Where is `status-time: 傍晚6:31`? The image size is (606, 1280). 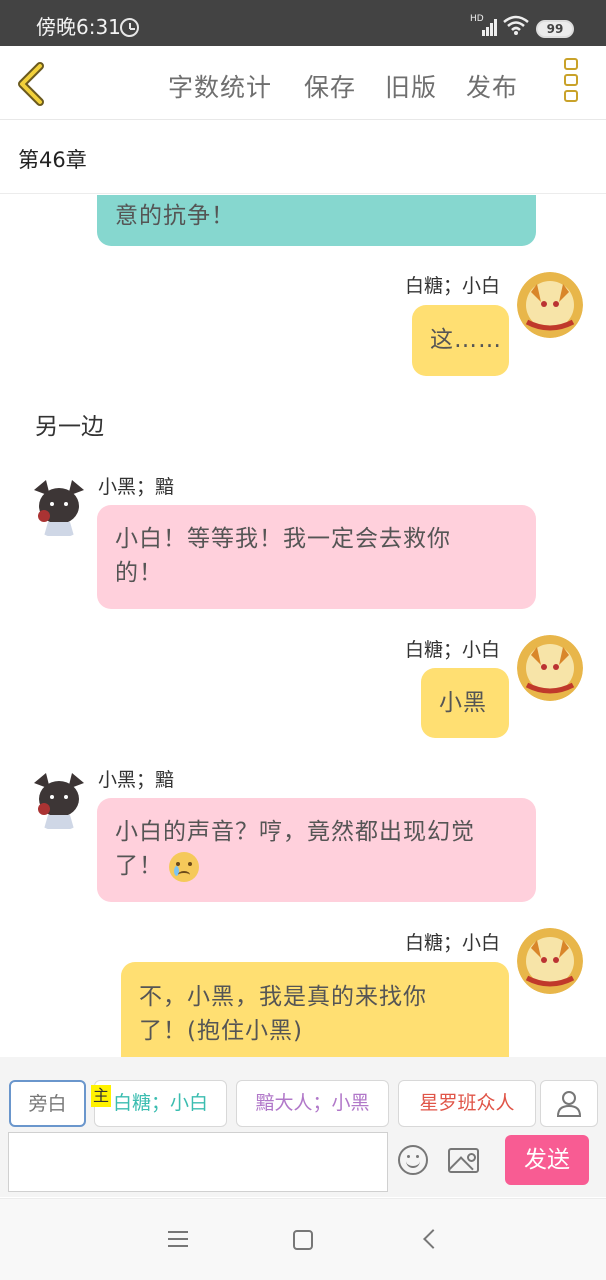 status-time: 傍晚6:31 is located at coordinates (78, 27).